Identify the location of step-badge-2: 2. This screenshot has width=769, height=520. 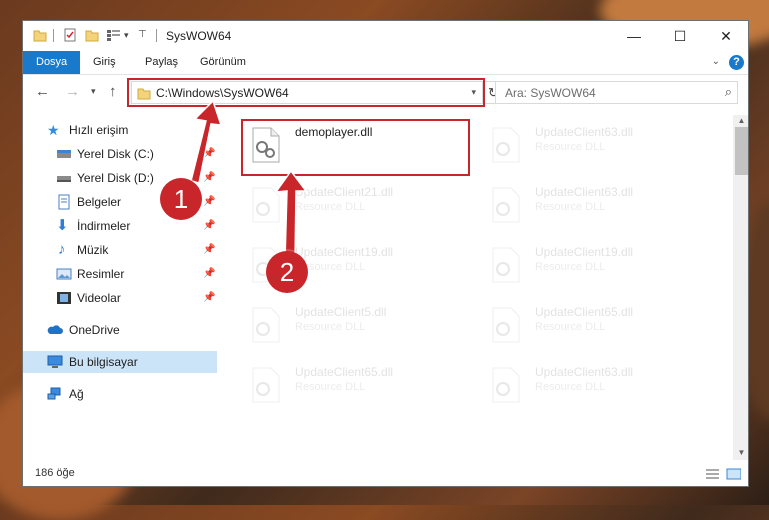
(287, 272).